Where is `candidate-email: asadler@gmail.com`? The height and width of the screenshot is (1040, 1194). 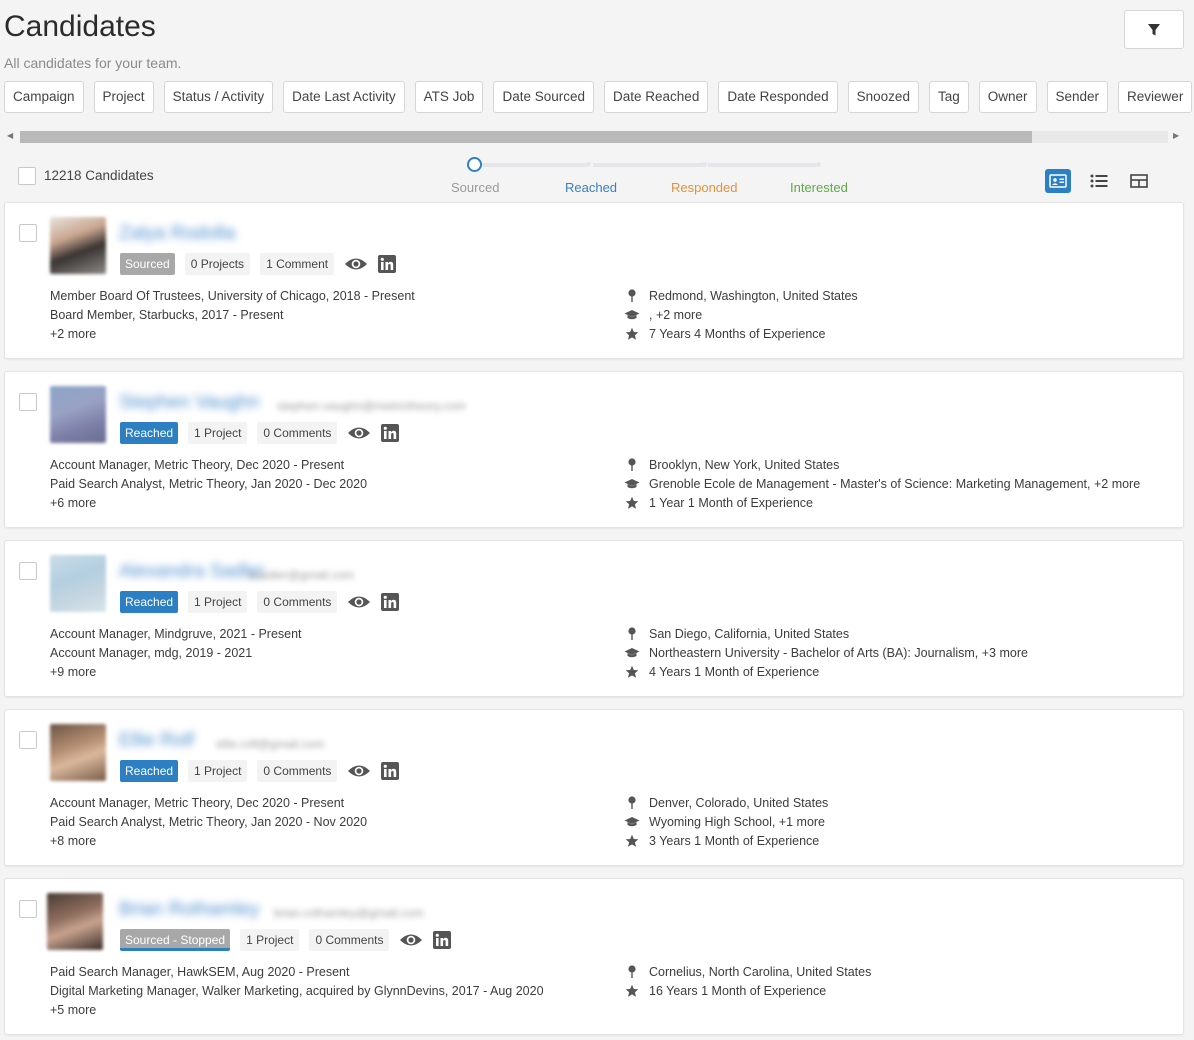
candidate-email: asadler@gmail.com is located at coordinates (301, 575).